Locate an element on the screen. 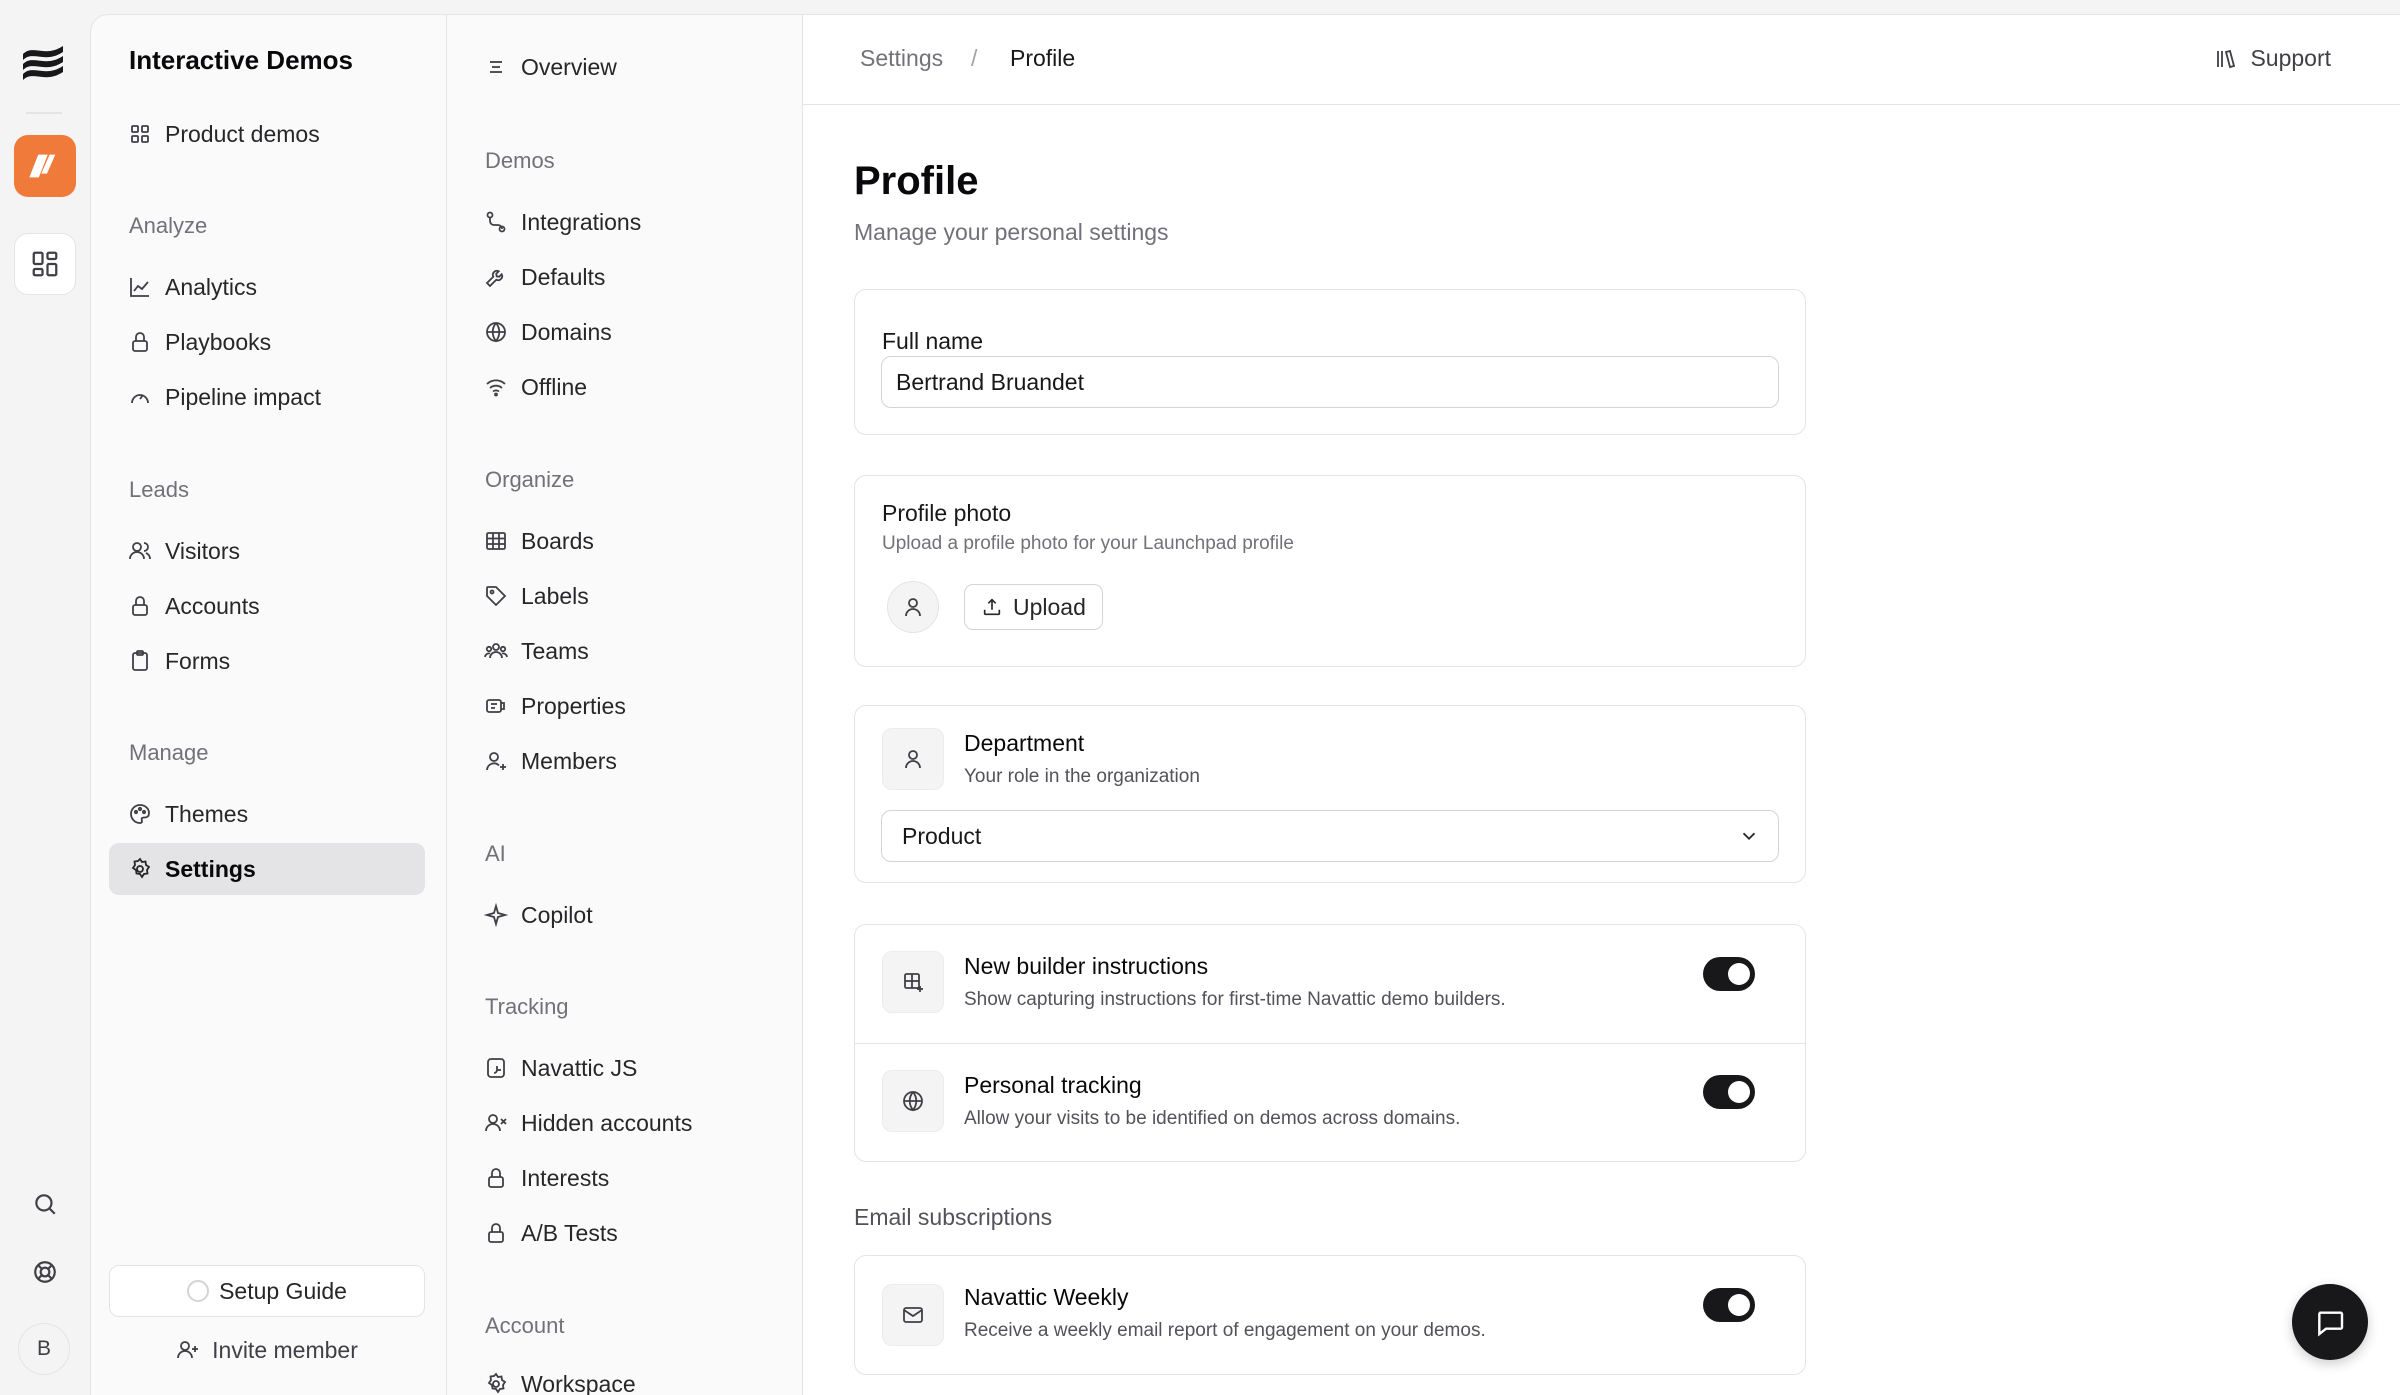 The height and width of the screenshot is (1395, 2400). rail-divider is located at coordinates (44, 113).